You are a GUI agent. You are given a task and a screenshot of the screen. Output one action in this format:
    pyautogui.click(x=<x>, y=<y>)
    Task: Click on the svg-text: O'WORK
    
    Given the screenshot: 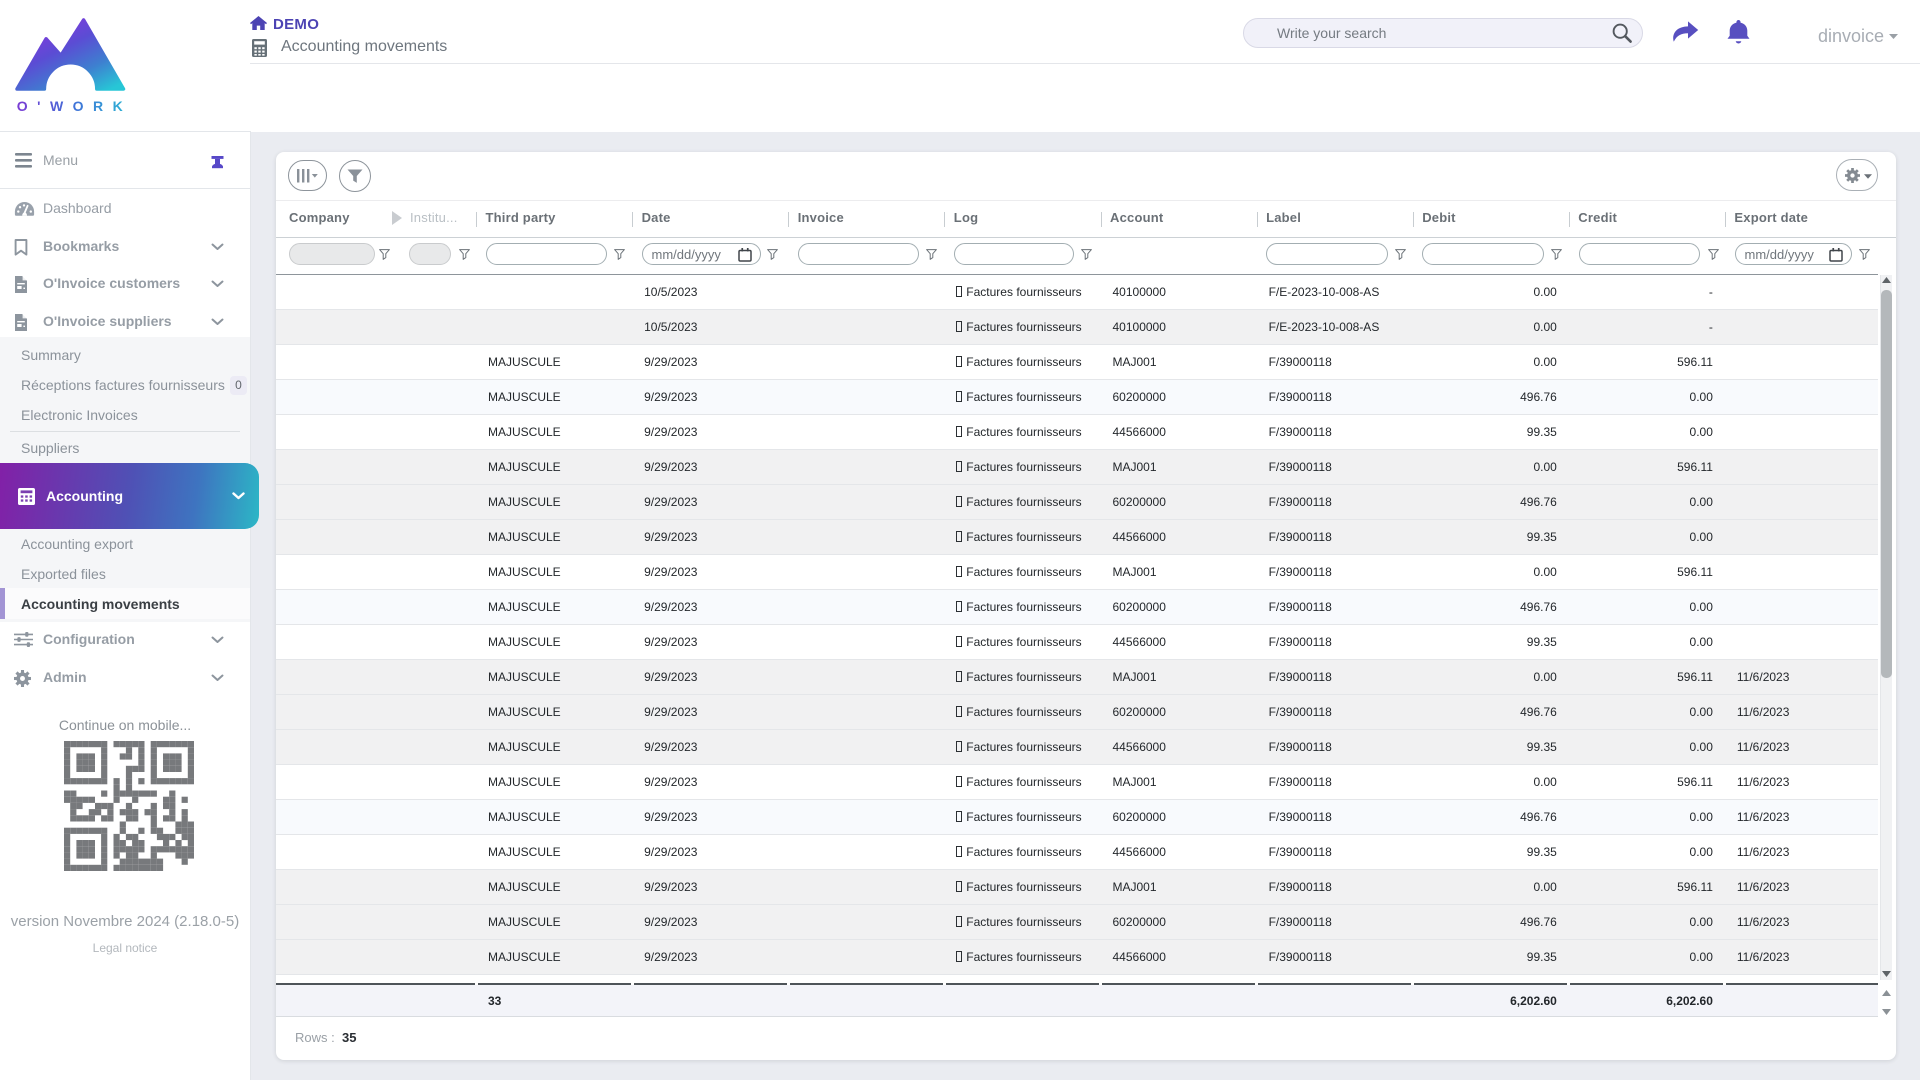 What is the action you would take?
    pyautogui.click(x=73, y=106)
    